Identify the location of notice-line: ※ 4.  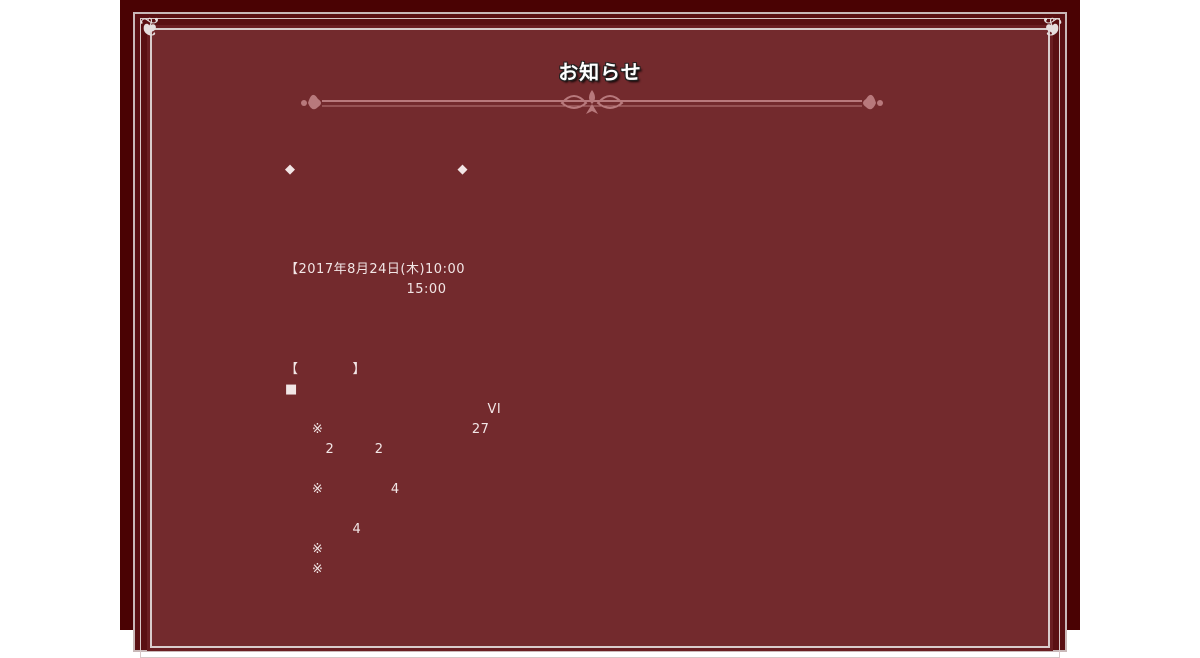
(403, 489).